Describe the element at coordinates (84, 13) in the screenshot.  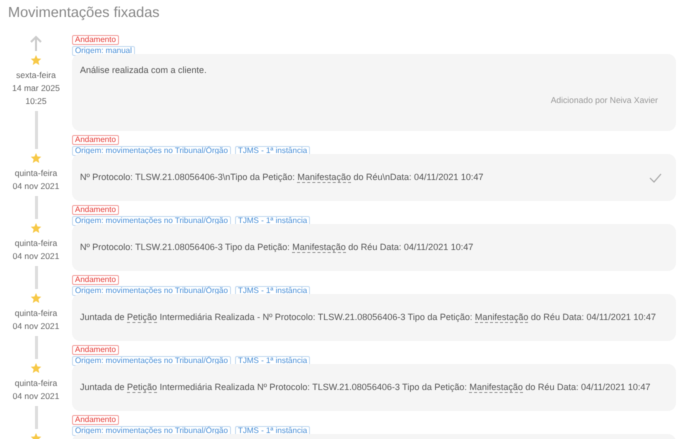
I see `page-title: Movimentações fixadas` at that location.